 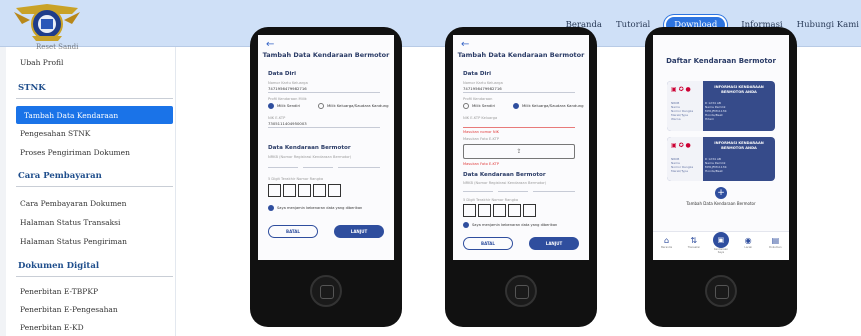 What do you see at coordinates (681, 145) in the screenshot?
I see `card-logos-icon: ▣ ✪ ●` at bounding box center [681, 145].